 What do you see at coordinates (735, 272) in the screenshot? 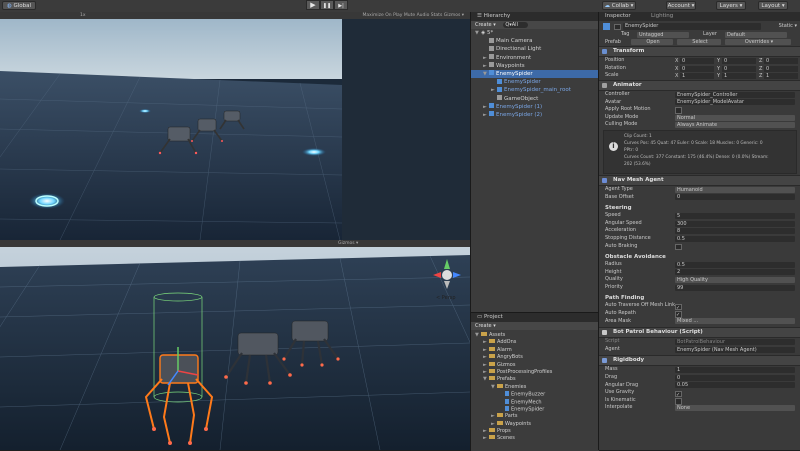
I see `height-field: 2` at bounding box center [735, 272].